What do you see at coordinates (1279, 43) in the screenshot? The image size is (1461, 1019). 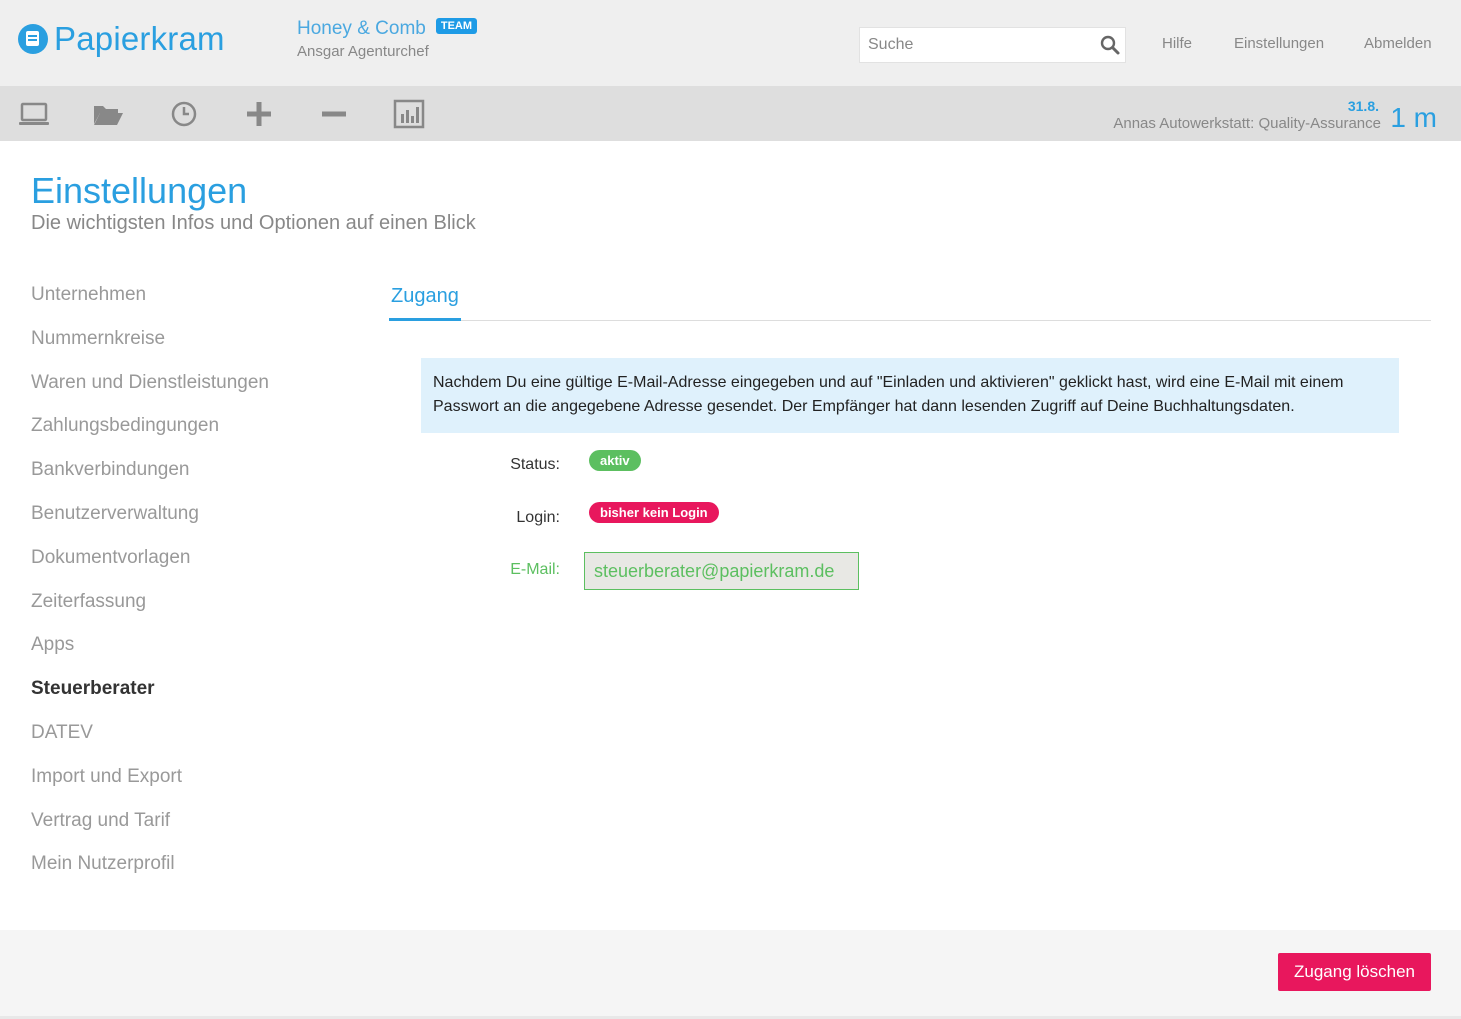 I see `nav-settings-link: Einstellungen` at bounding box center [1279, 43].